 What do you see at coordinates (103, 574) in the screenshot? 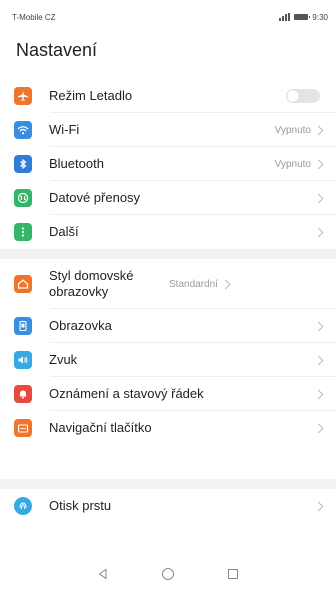
I see `back-icon` at bounding box center [103, 574].